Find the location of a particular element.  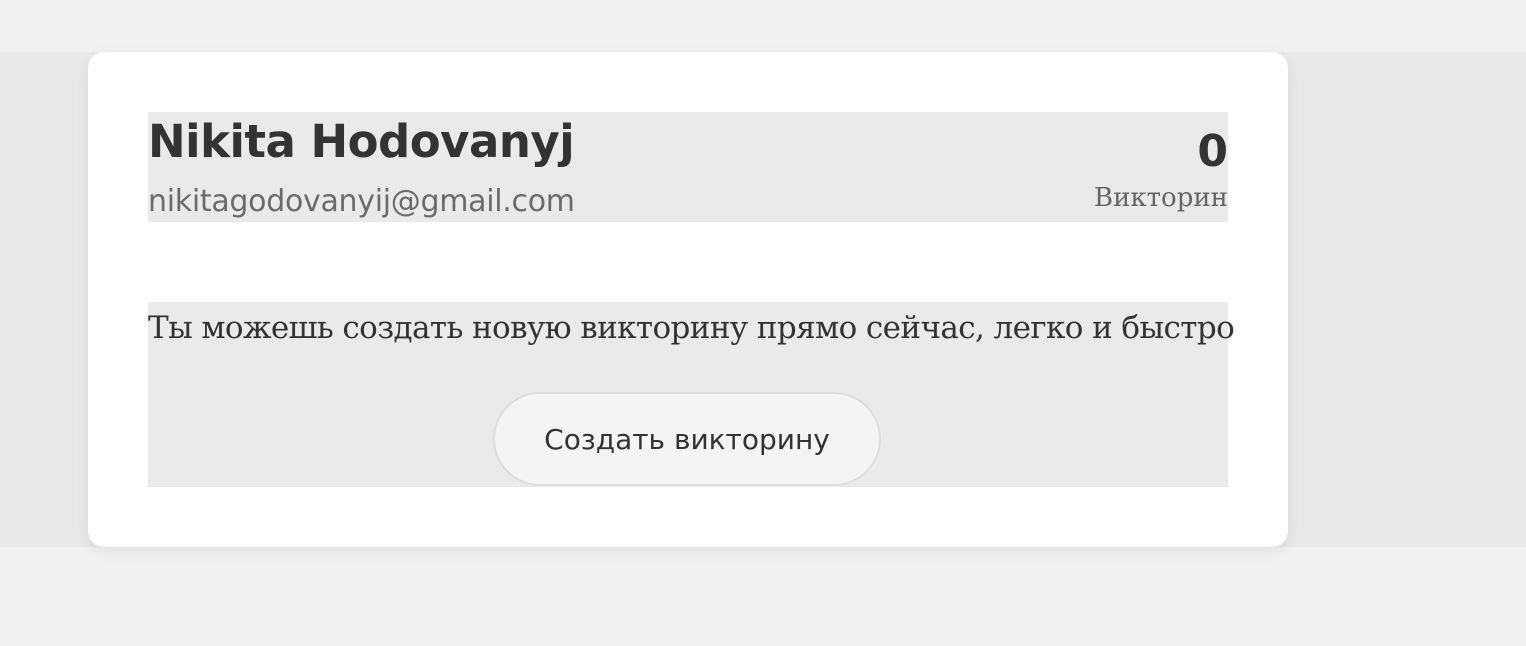

quiz-count: 0 is located at coordinates (1212, 151).